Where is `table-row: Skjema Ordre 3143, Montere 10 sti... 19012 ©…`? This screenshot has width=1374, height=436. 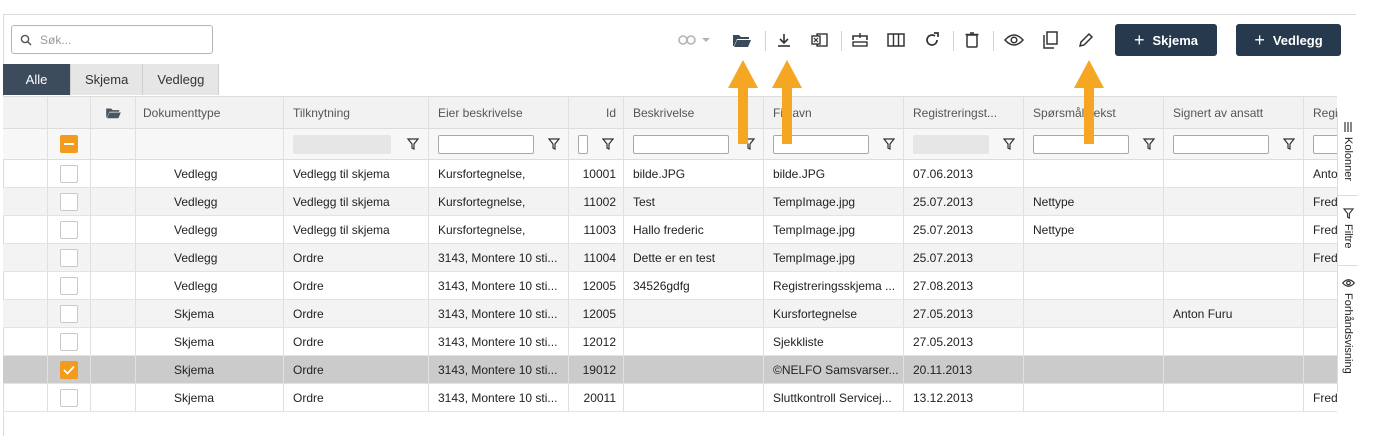 table-row: Skjema Ordre 3143, Montere 10 sti... 19012 ©… is located at coordinates (670, 370).